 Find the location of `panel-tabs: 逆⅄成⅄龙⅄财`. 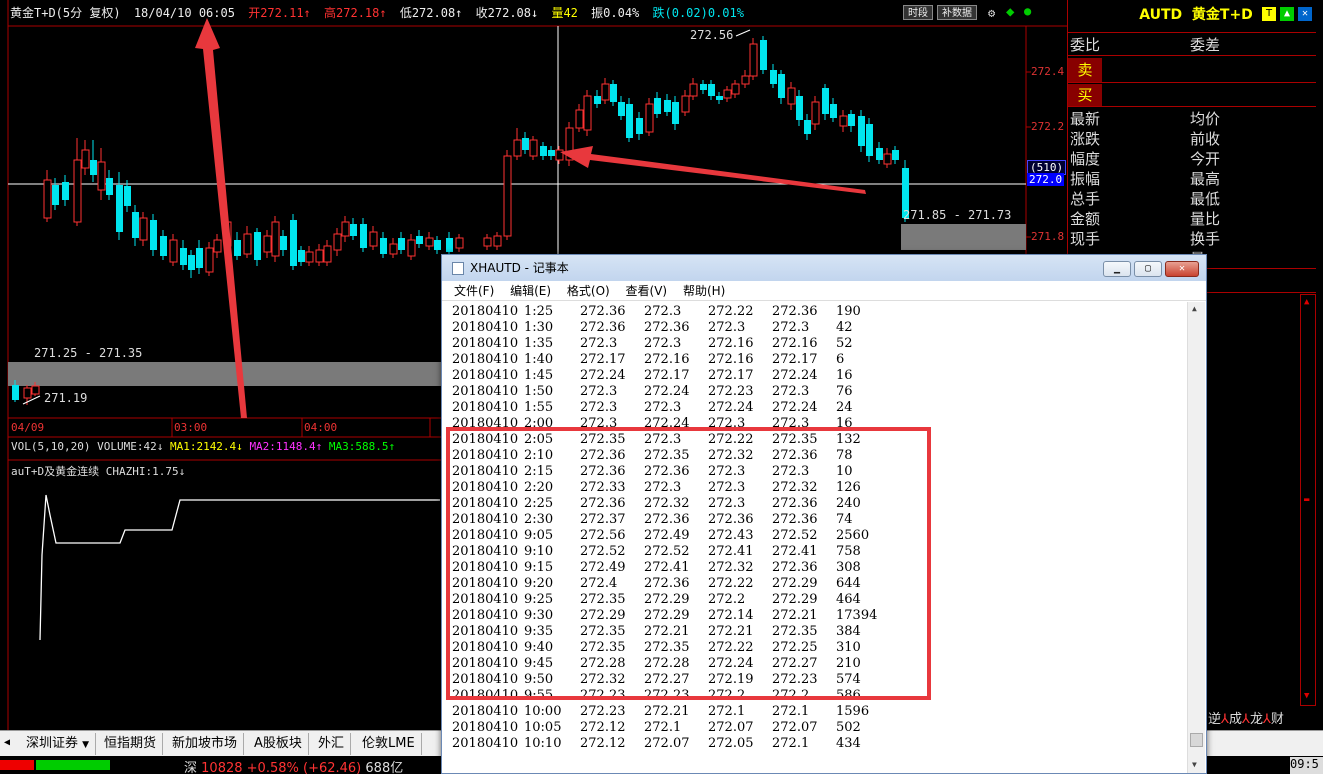

panel-tabs: 逆⅄成⅄龙⅄财 is located at coordinates (1263, 718).